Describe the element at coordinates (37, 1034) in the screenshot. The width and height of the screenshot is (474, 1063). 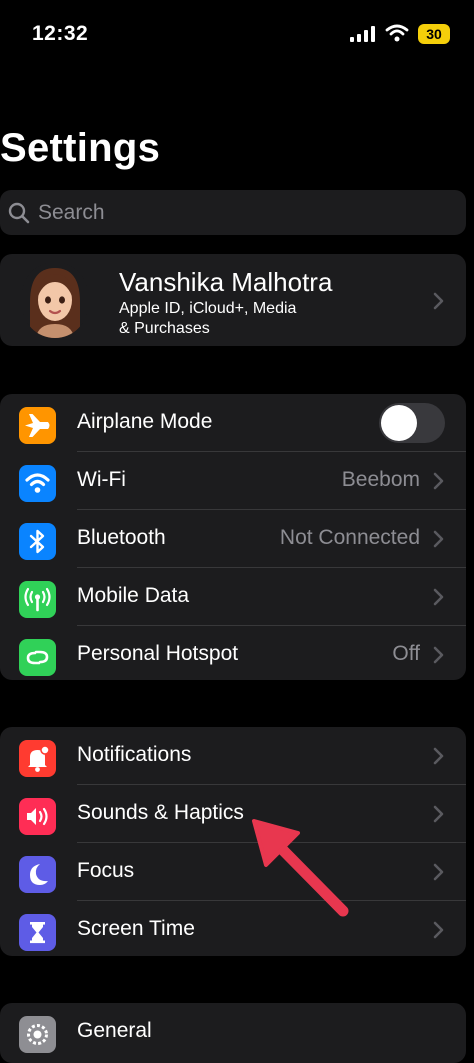
I see `gear-icon` at that location.